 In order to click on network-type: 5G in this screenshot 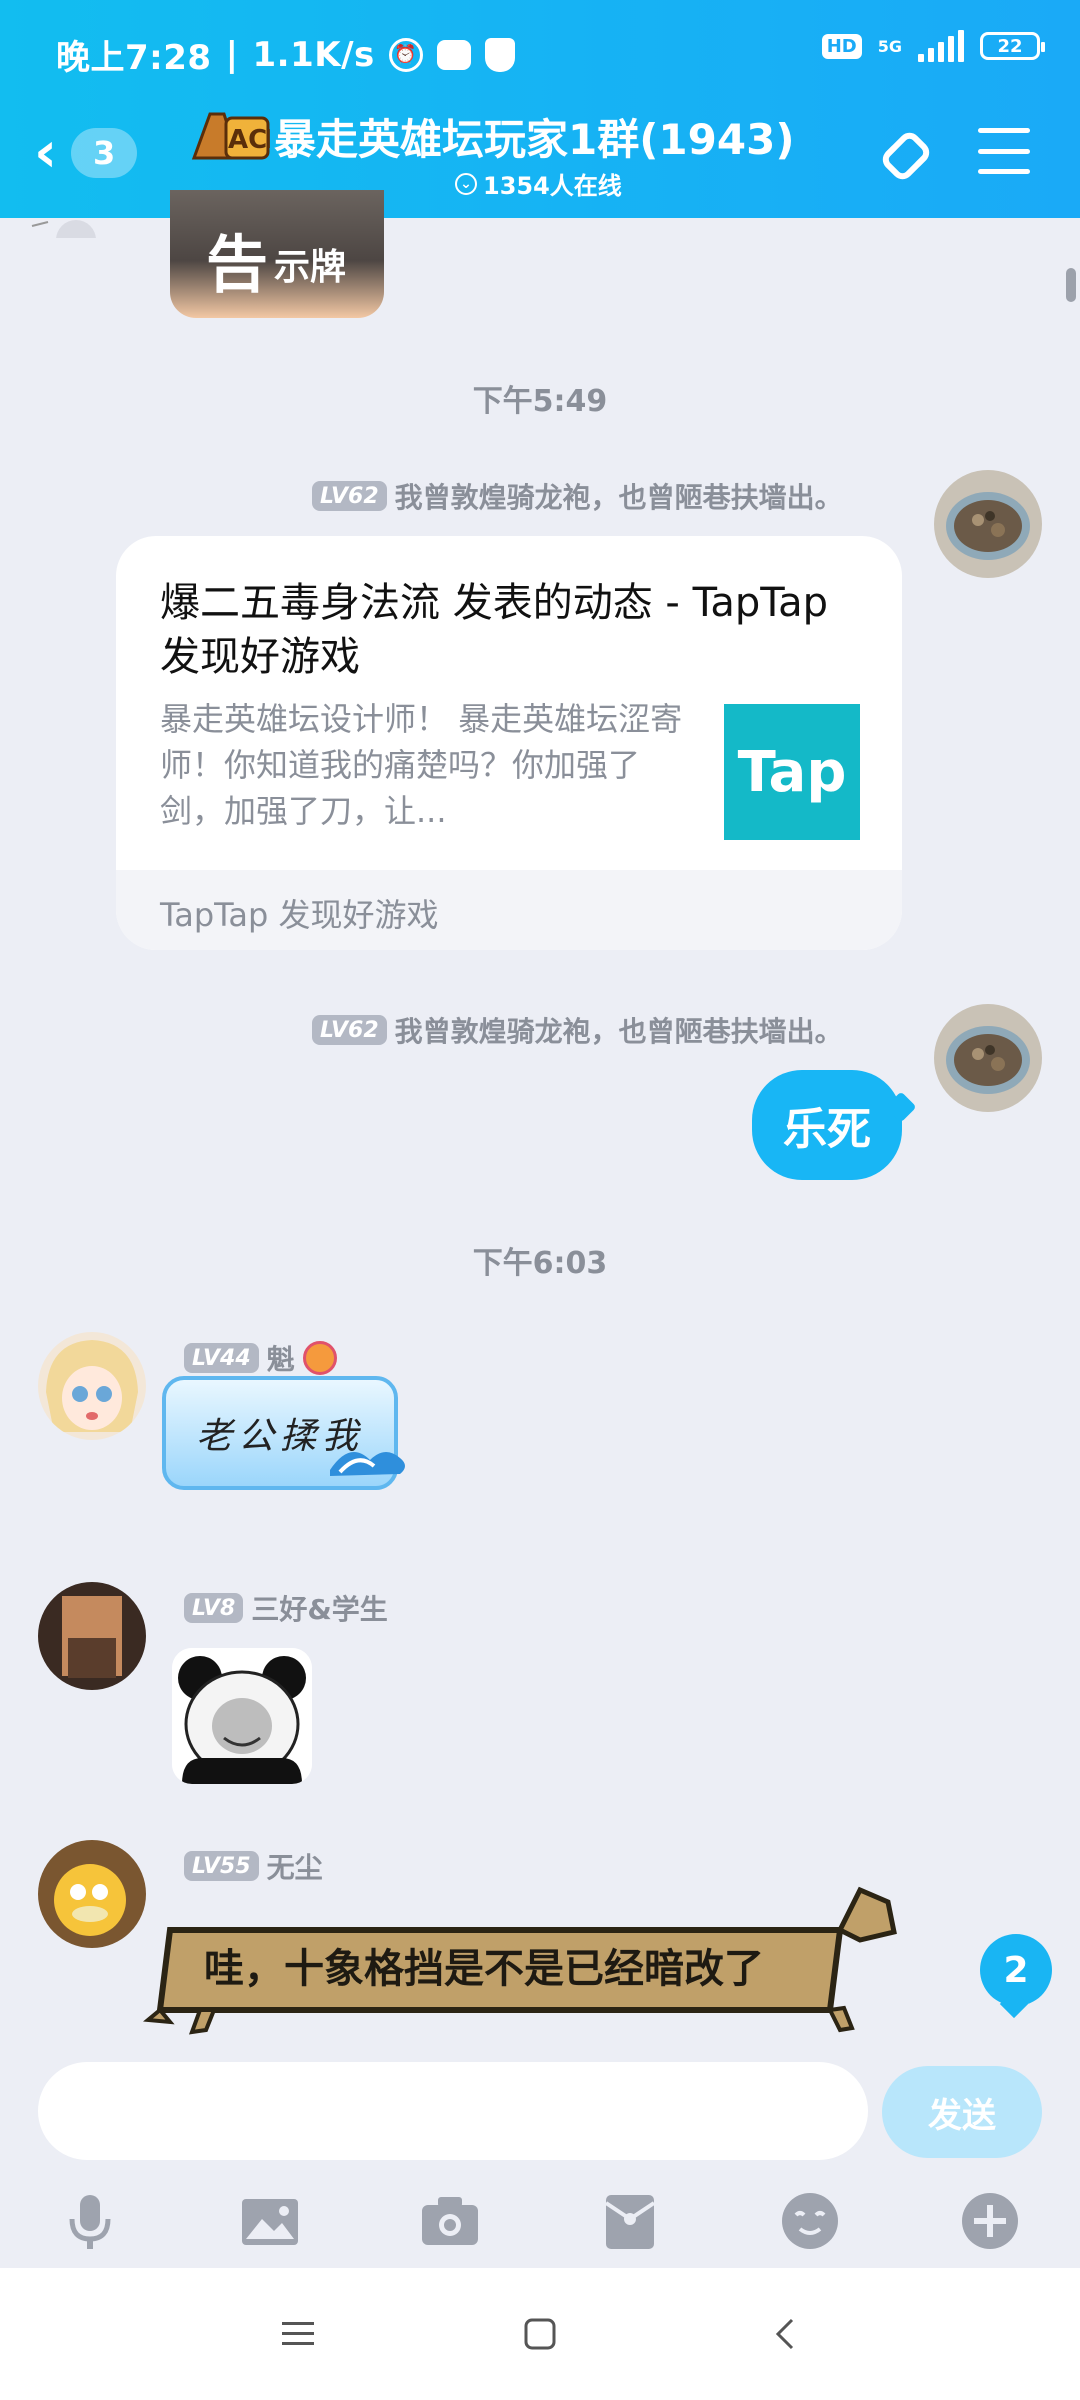, I will do `click(889, 46)`.